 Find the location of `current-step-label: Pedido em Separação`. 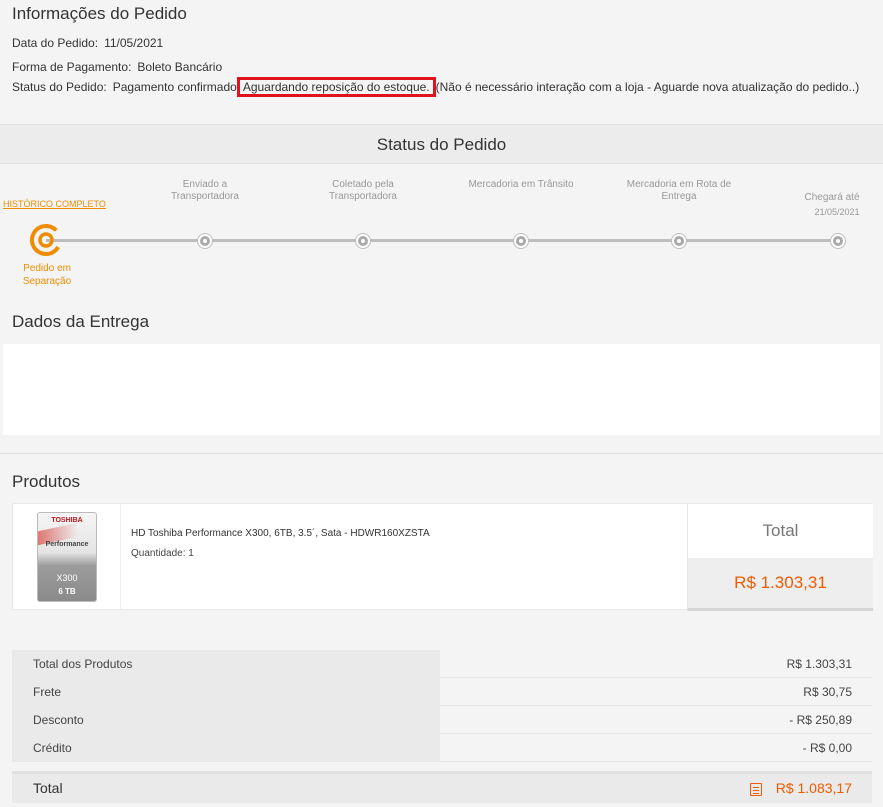

current-step-label: Pedido em Separação is located at coordinates (47, 275).